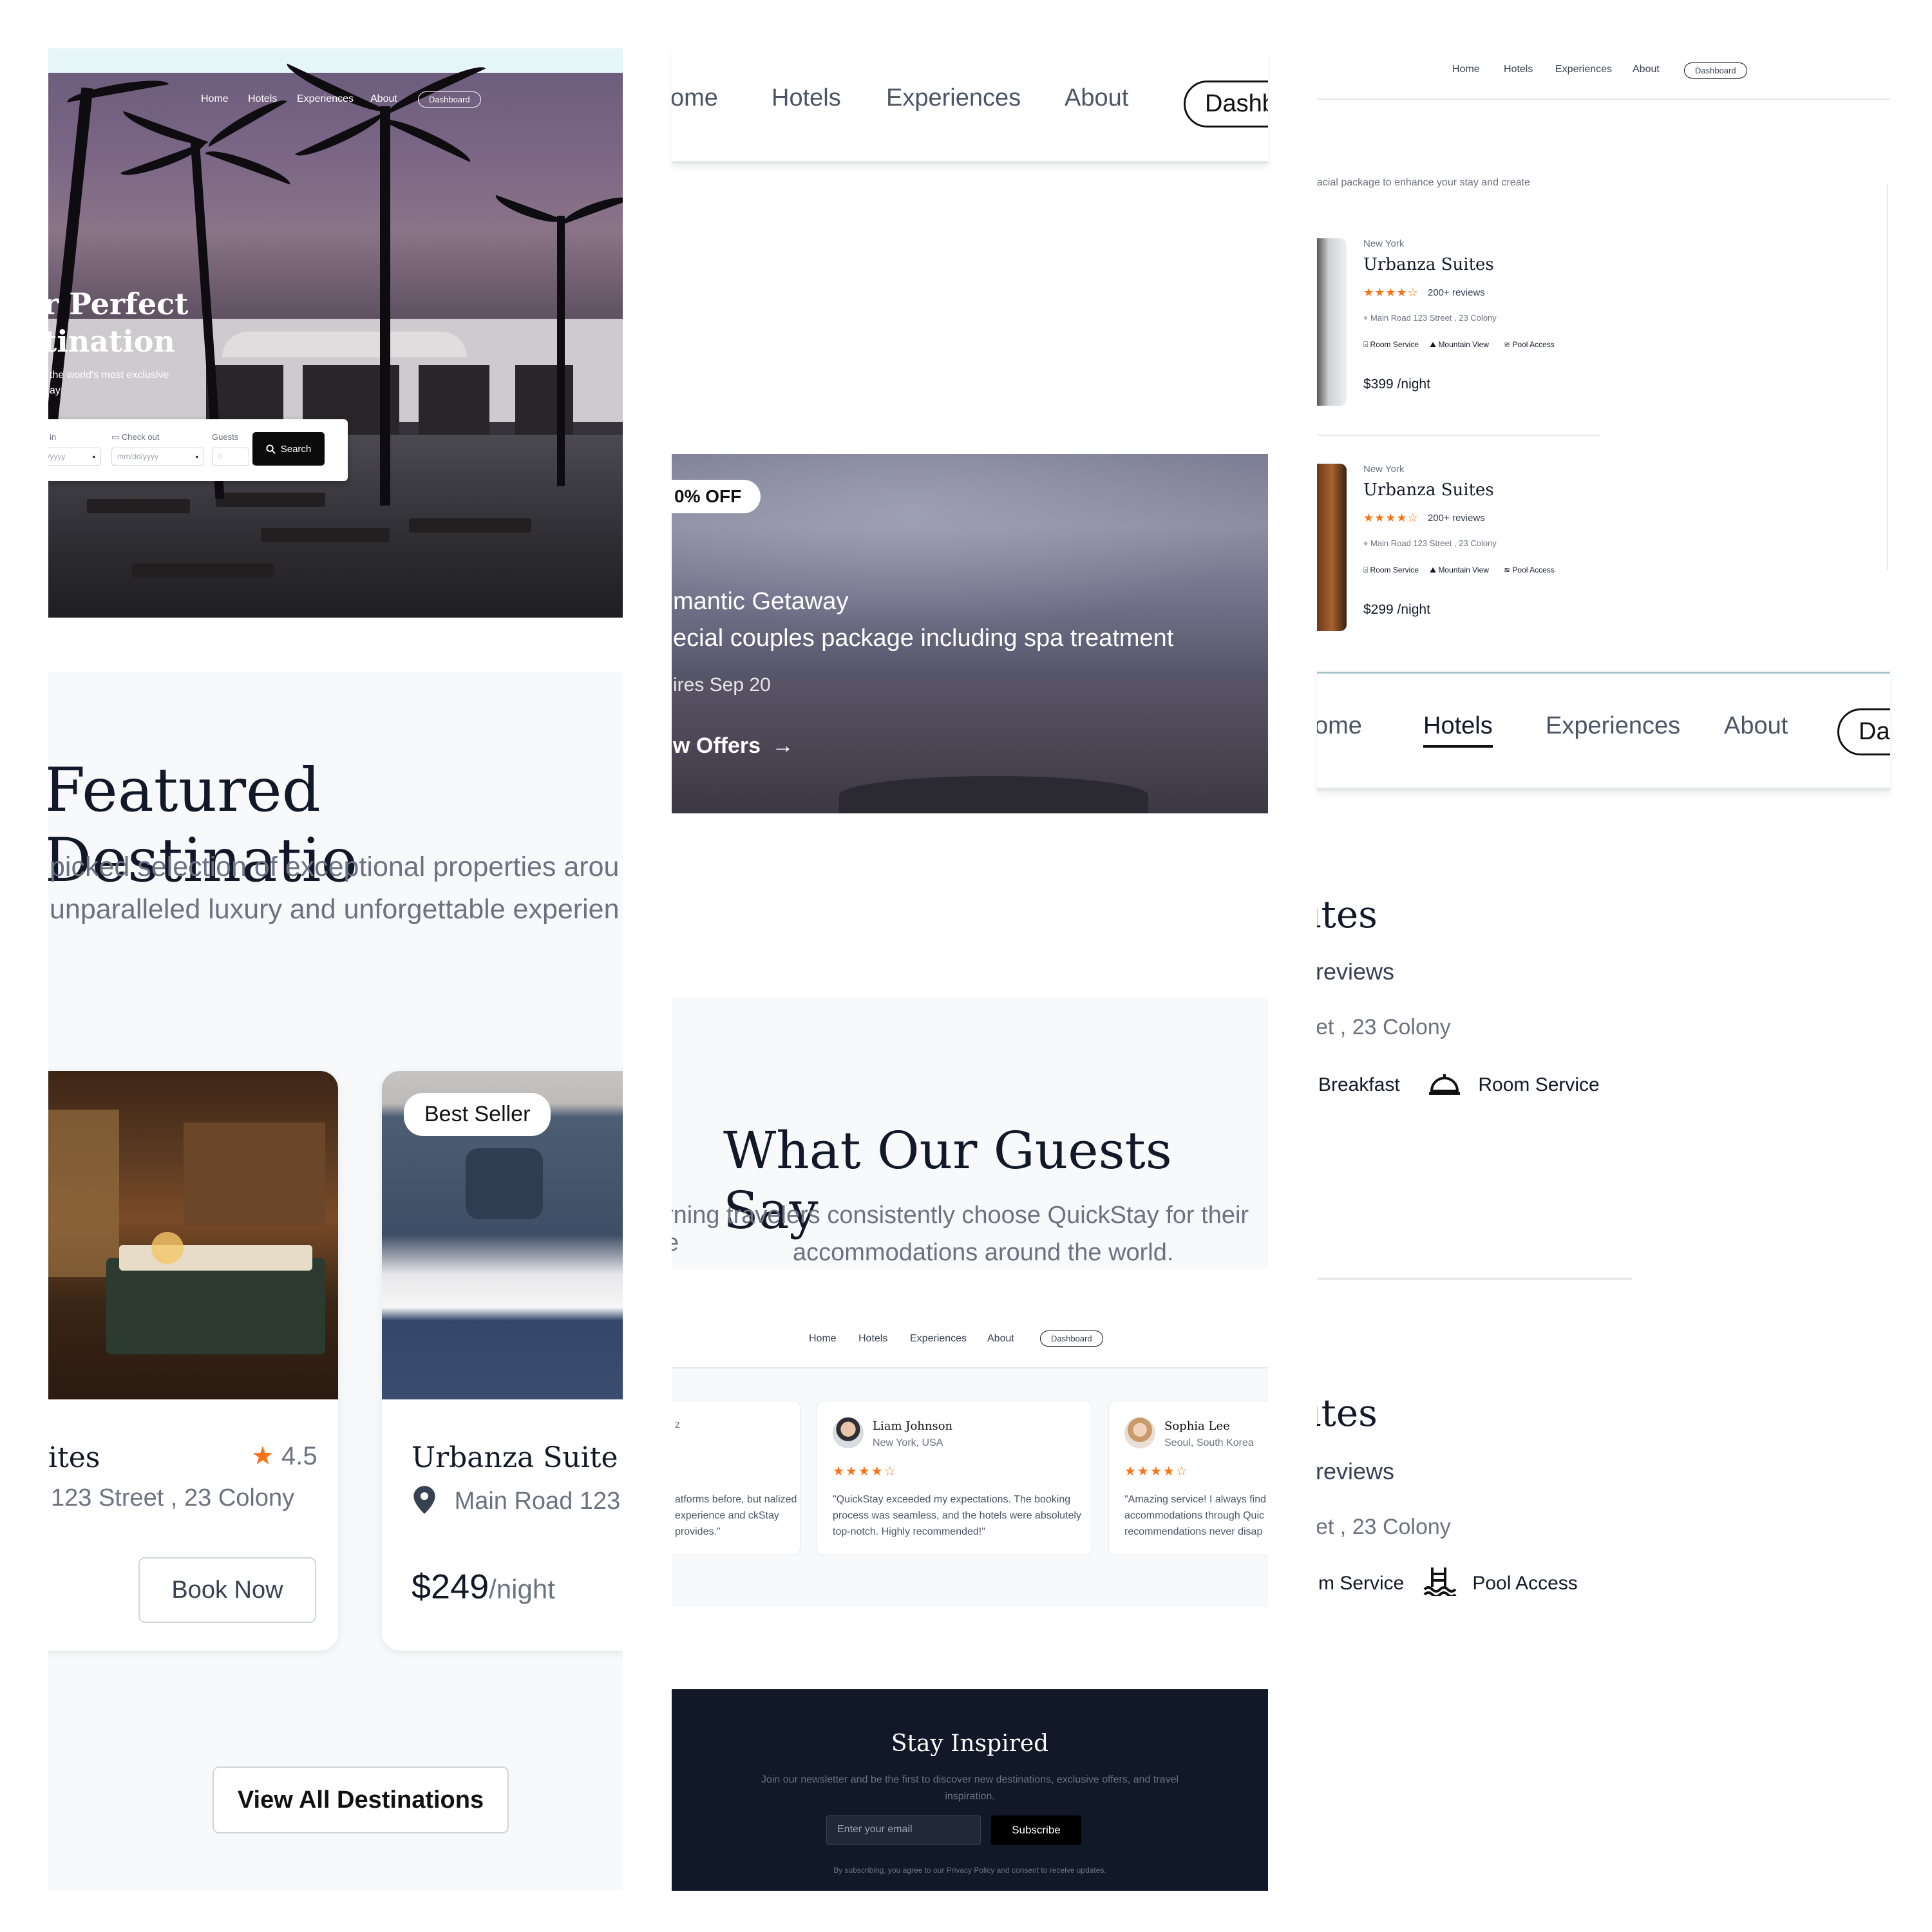 The width and height of the screenshot is (1932, 1932). I want to click on hotel-address: et , 23 Colony, so click(1384, 1527).